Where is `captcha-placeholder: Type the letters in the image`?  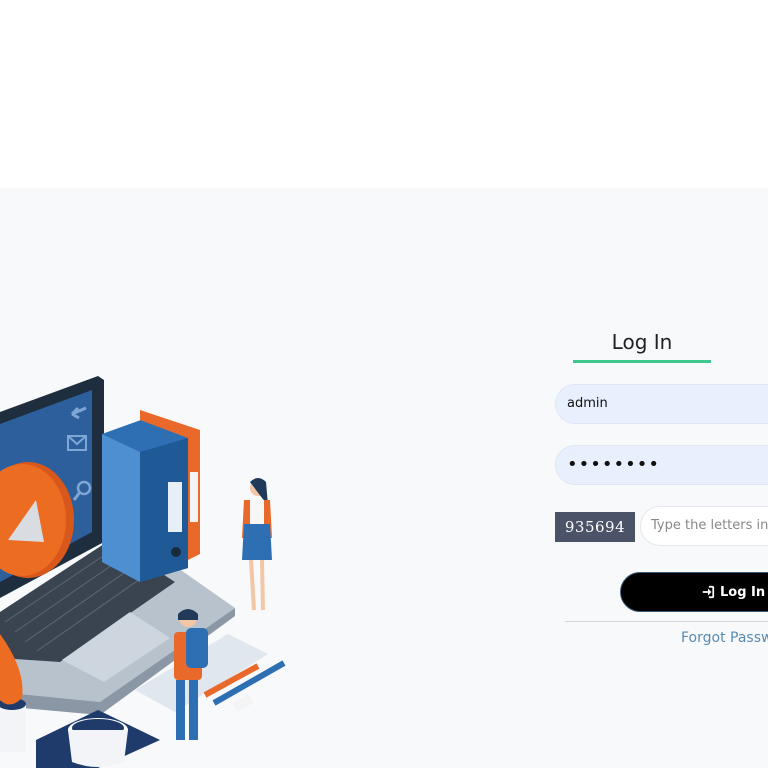
captcha-placeholder: Type the letters in the image is located at coordinates (709, 525).